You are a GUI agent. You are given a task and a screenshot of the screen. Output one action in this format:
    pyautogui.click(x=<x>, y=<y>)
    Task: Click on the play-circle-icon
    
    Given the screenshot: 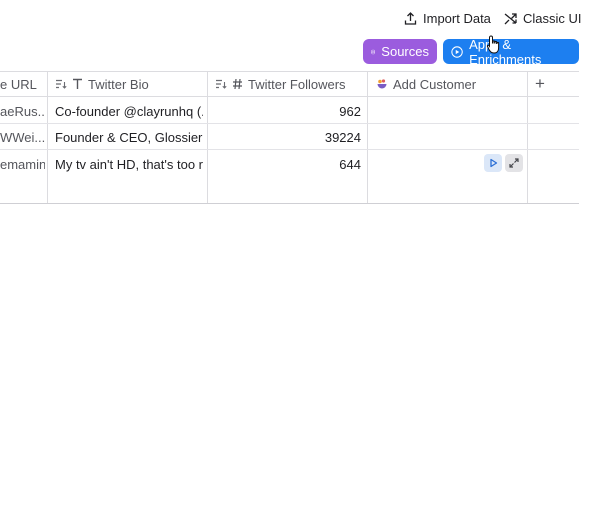 What is the action you would take?
    pyautogui.click(x=457, y=51)
    